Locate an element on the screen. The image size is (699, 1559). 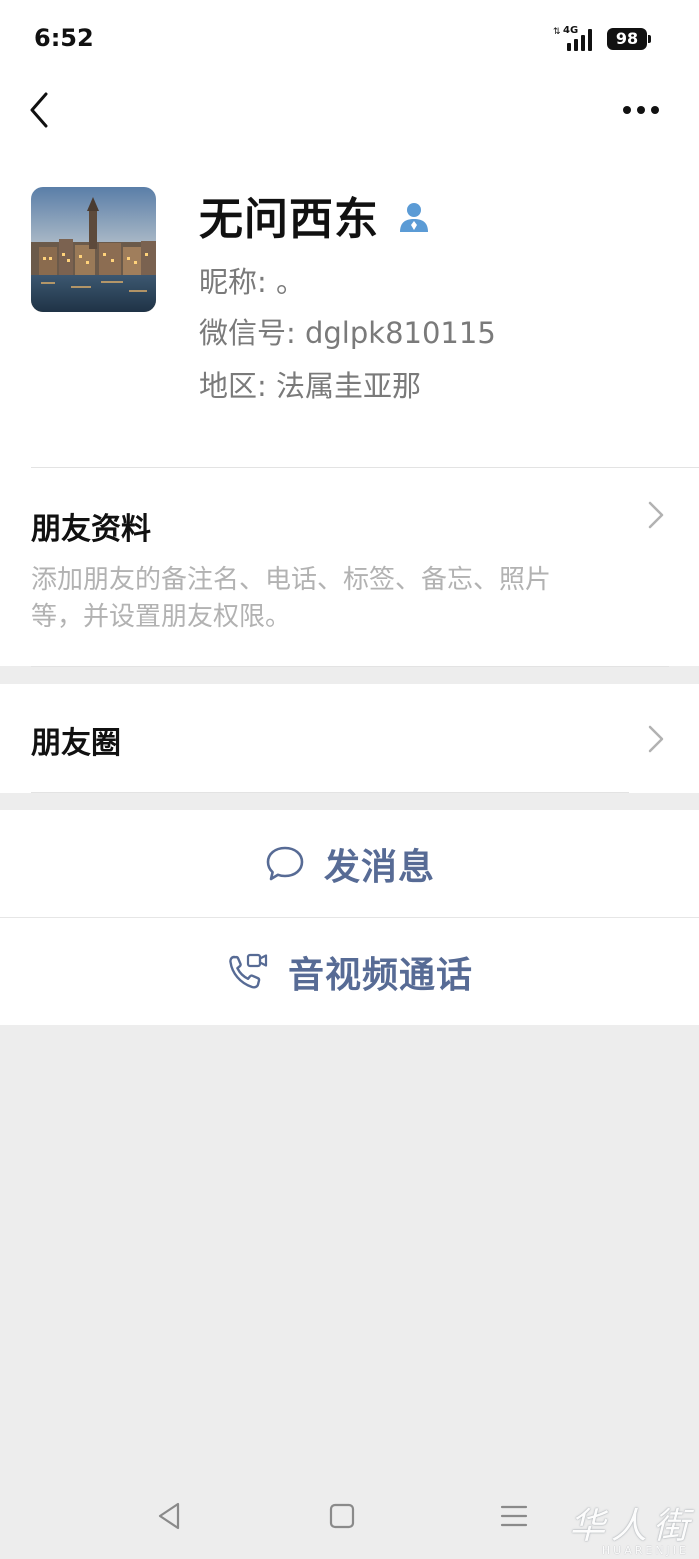
battery-level: 98 is located at coordinates (627, 38).